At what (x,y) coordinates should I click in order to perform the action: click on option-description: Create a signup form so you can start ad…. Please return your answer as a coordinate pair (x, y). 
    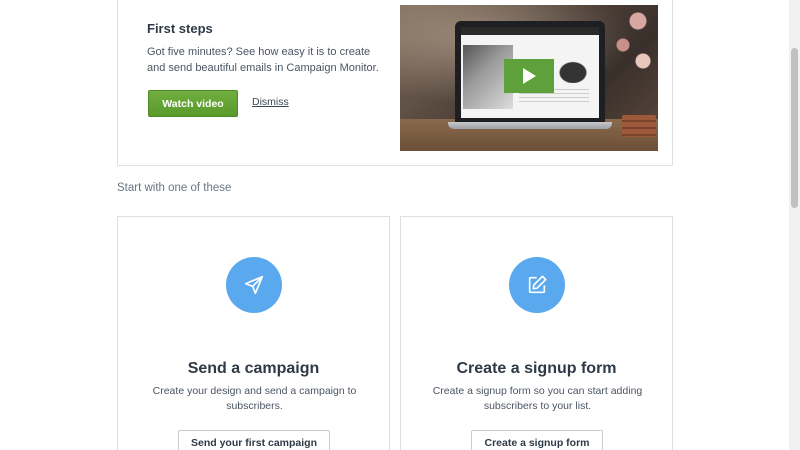
    Looking at the image, I should click on (537, 398).